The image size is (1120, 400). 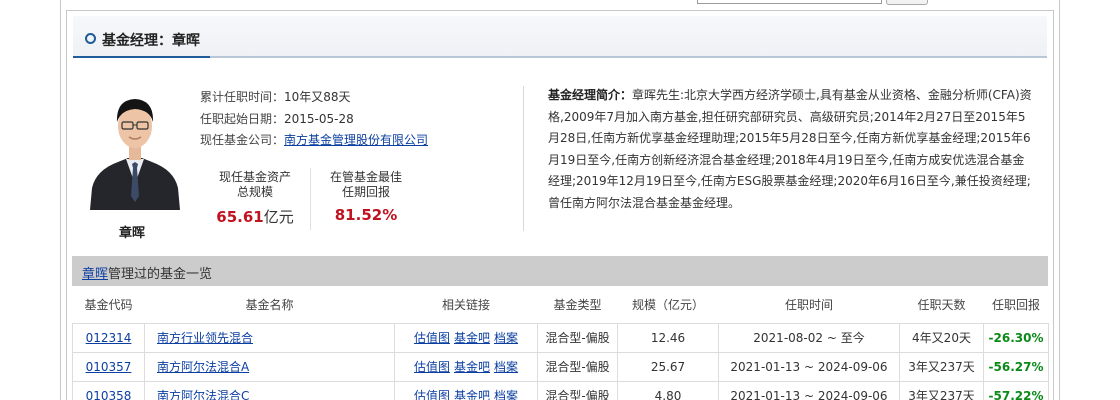 What do you see at coordinates (242, 140) in the screenshot?
I see `company-label: 现任基金公司：` at bounding box center [242, 140].